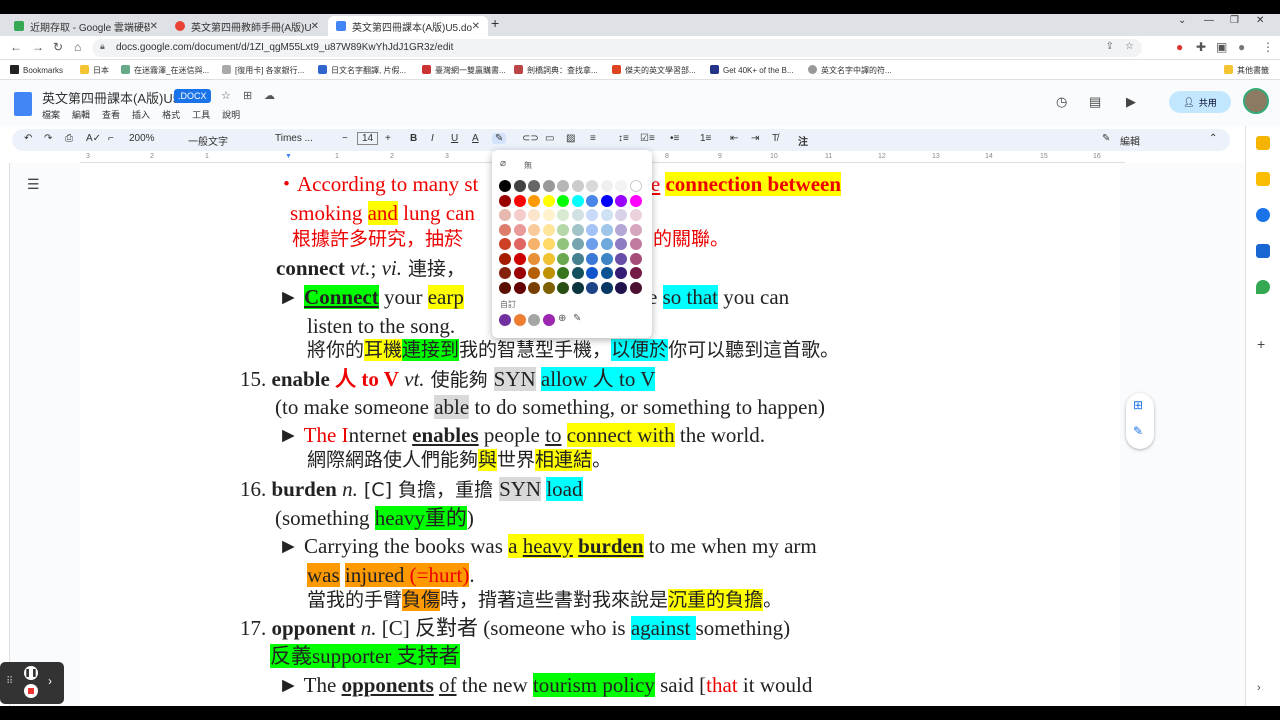 This screenshot has width=1280, height=720. Describe the element at coordinates (1256, 101) in the screenshot. I see `avatar` at that location.